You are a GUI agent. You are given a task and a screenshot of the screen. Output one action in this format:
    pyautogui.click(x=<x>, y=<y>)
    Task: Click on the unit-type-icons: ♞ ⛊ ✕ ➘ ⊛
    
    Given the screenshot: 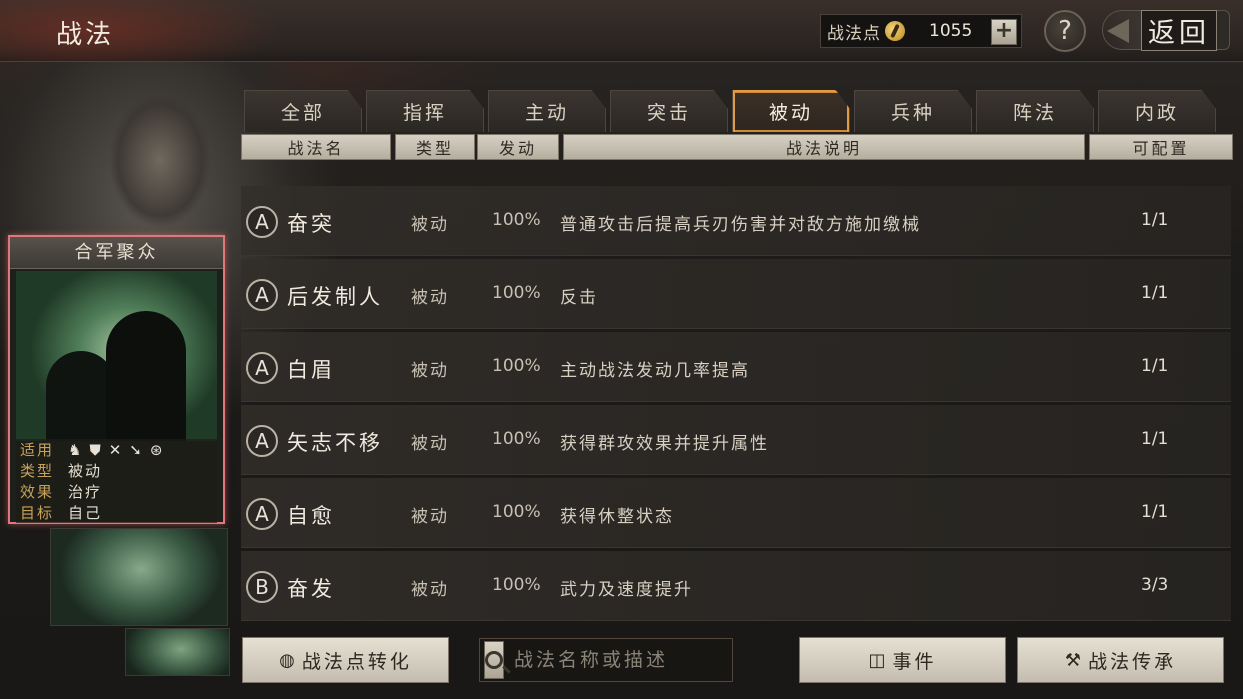 What is the action you would take?
    pyautogui.click(x=115, y=450)
    